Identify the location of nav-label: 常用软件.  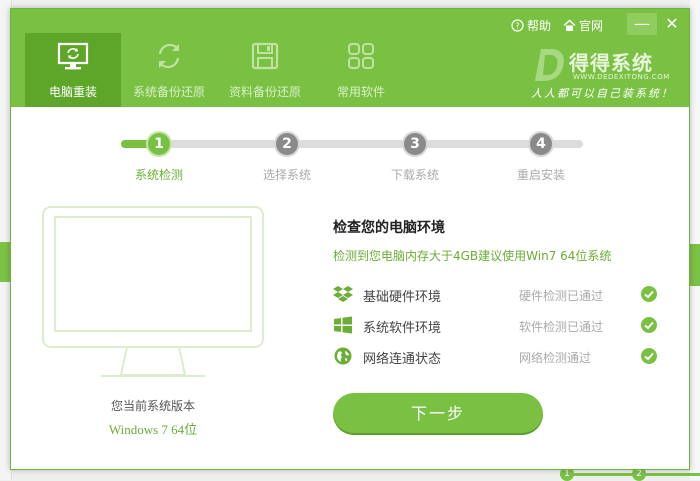
(360, 92).